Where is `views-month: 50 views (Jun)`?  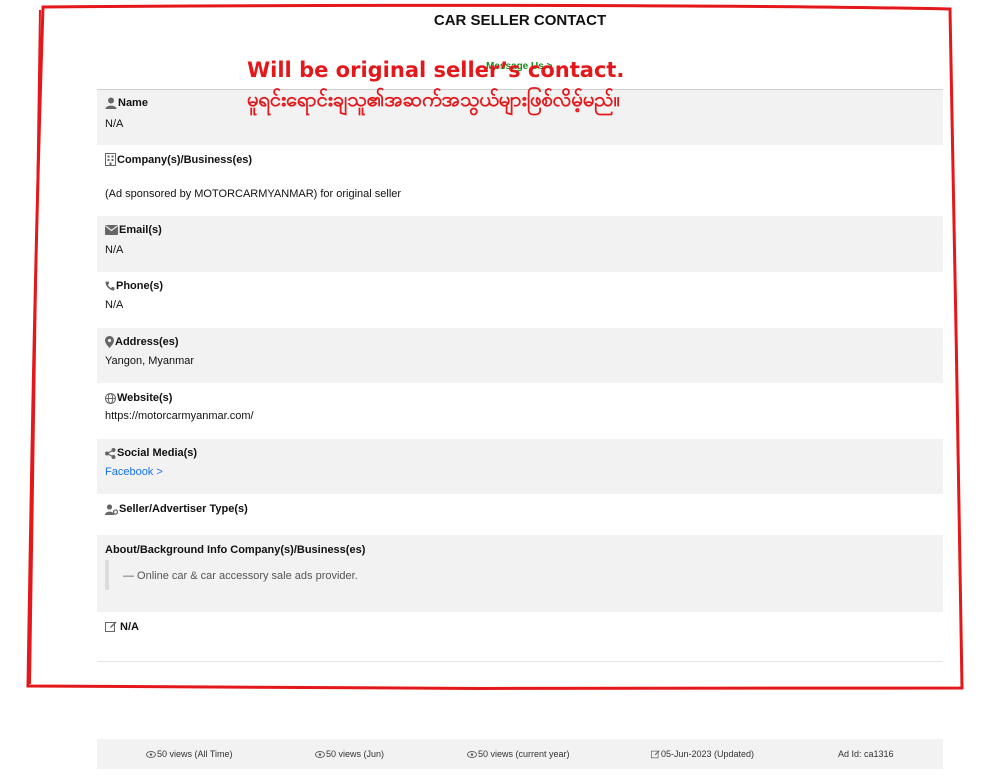
views-month: 50 views (Jun) is located at coordinates (355, 754).